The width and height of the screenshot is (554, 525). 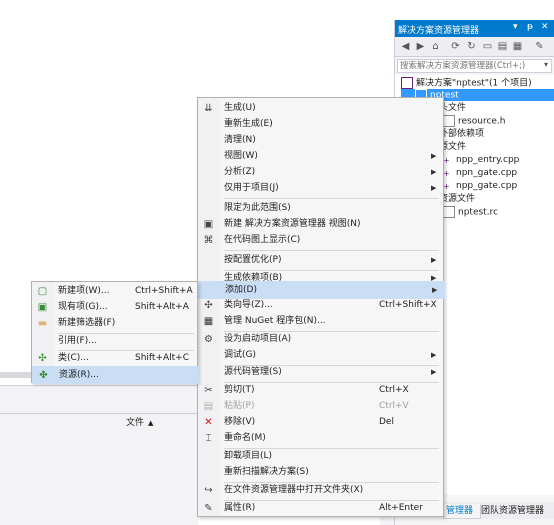 What do you see at coordinates (320, 140) in the screenshot?
I see `menu-item-clean: 清理(N)` at bounding box center [320, 140].